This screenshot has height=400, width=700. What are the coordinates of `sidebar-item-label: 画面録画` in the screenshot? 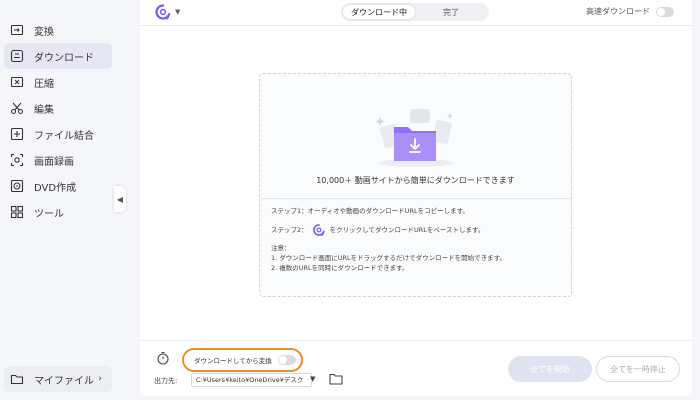 It's located at (54, 162).